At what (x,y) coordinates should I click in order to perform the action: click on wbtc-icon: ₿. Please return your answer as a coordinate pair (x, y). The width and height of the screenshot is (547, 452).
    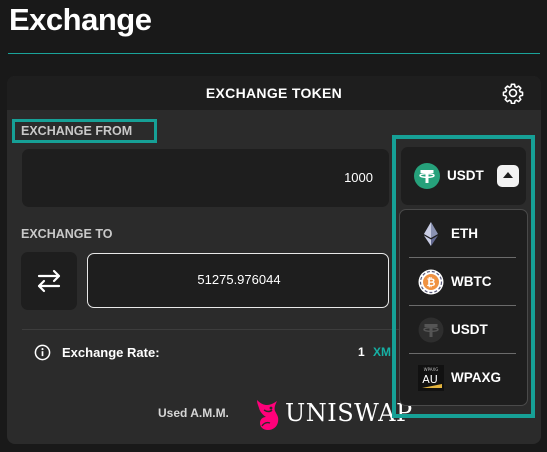
    Looking at the image, I should click on (431, 282).